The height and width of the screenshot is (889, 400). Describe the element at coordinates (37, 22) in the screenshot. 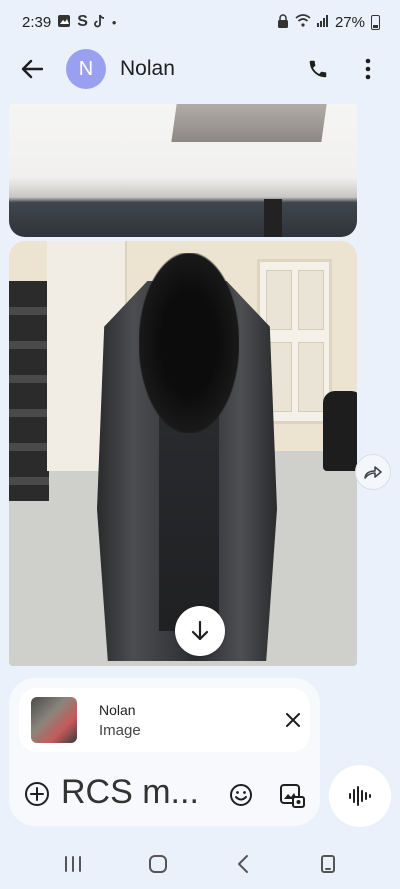

I see `status-time: 2:39` at that location.